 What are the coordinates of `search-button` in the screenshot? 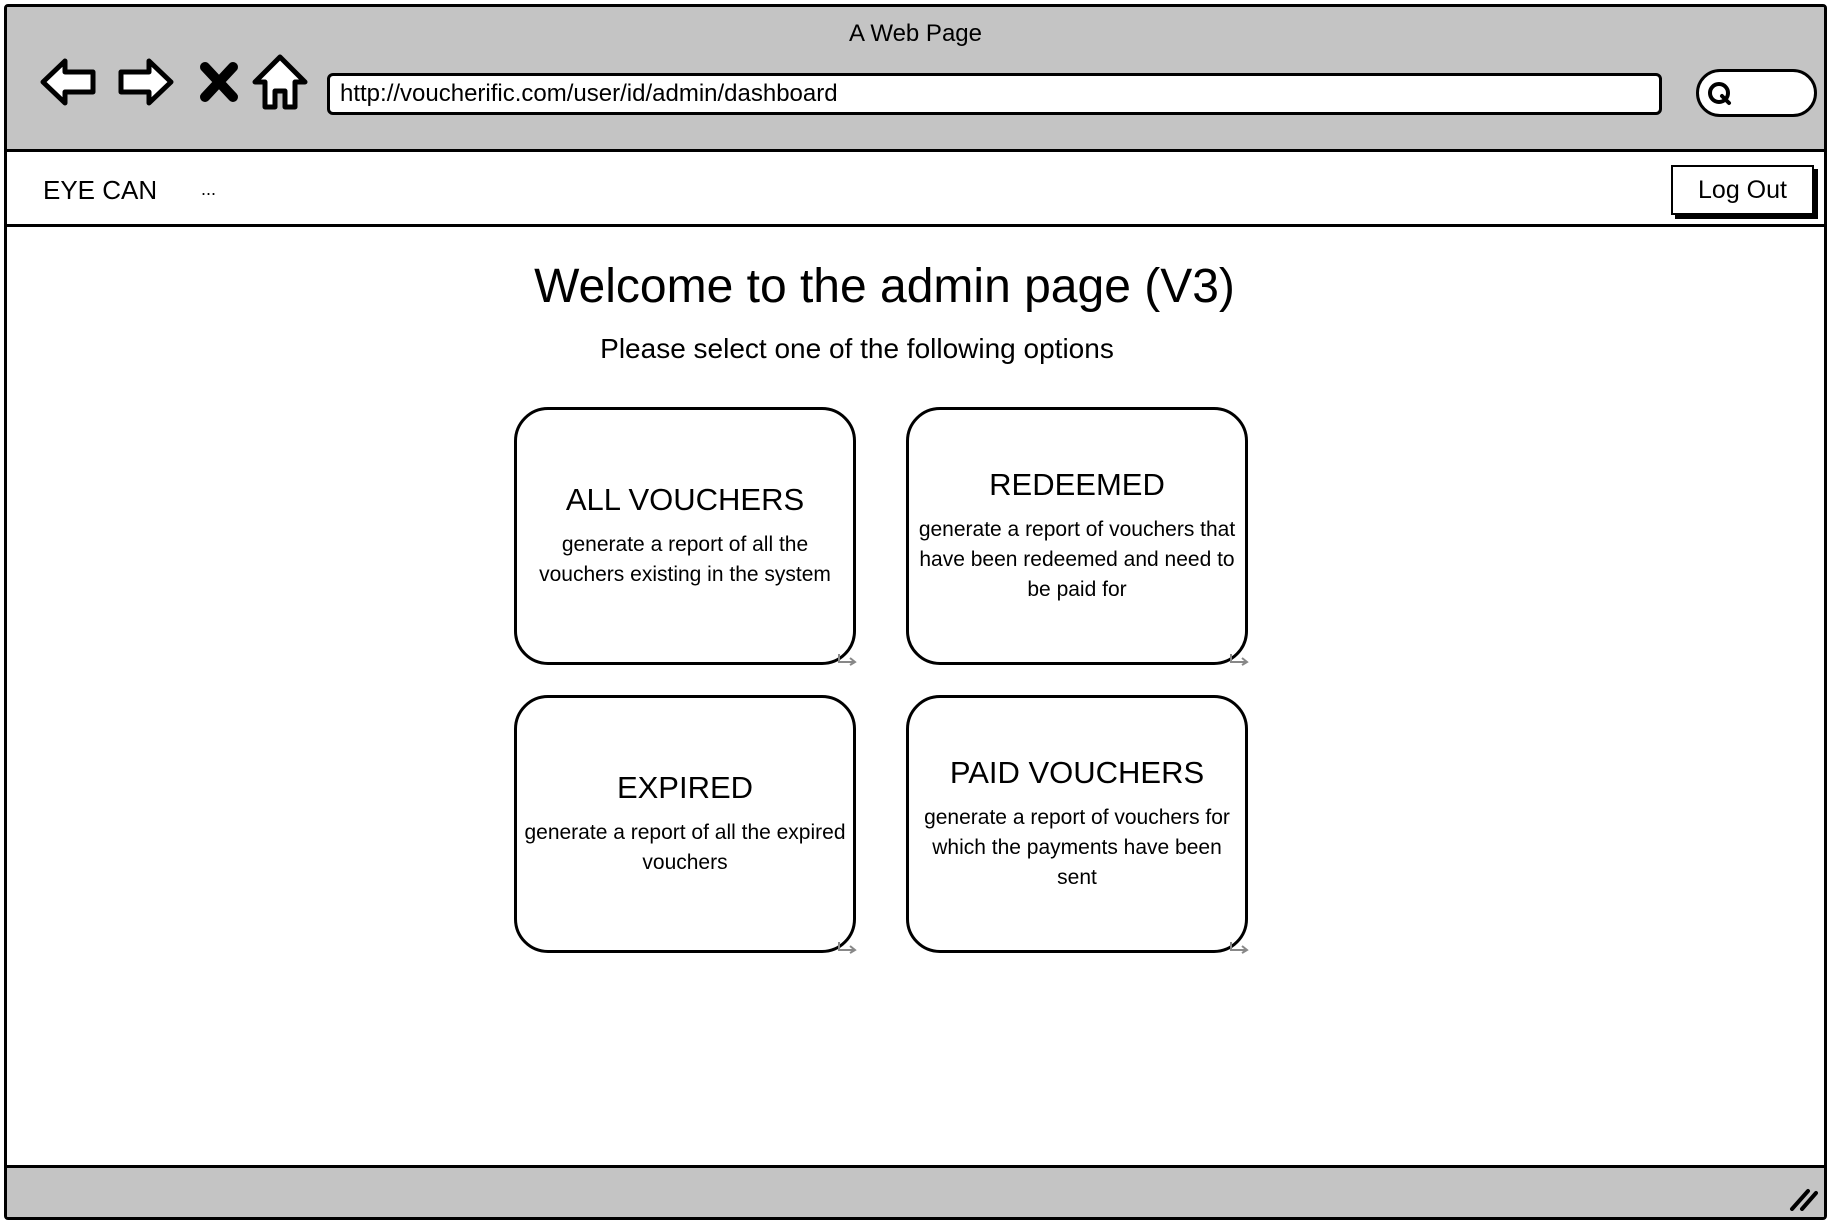 It's located at (1756, 93).